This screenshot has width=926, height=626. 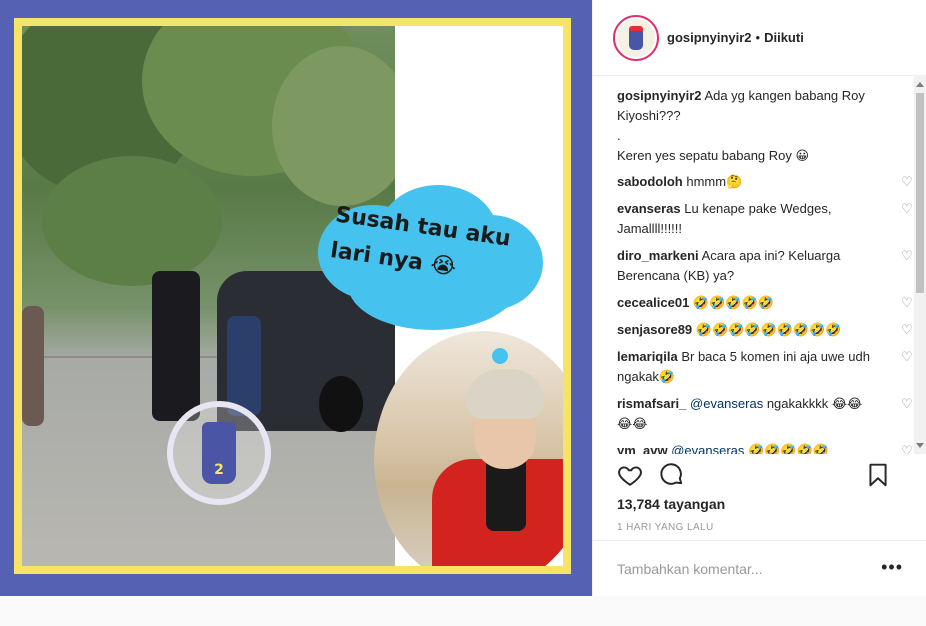 I want to click on comment-item: senjasore89 🤣🤣🤣🤣🤣🤣🤣🤣🤣 ♡, so click(x=765, y=330).